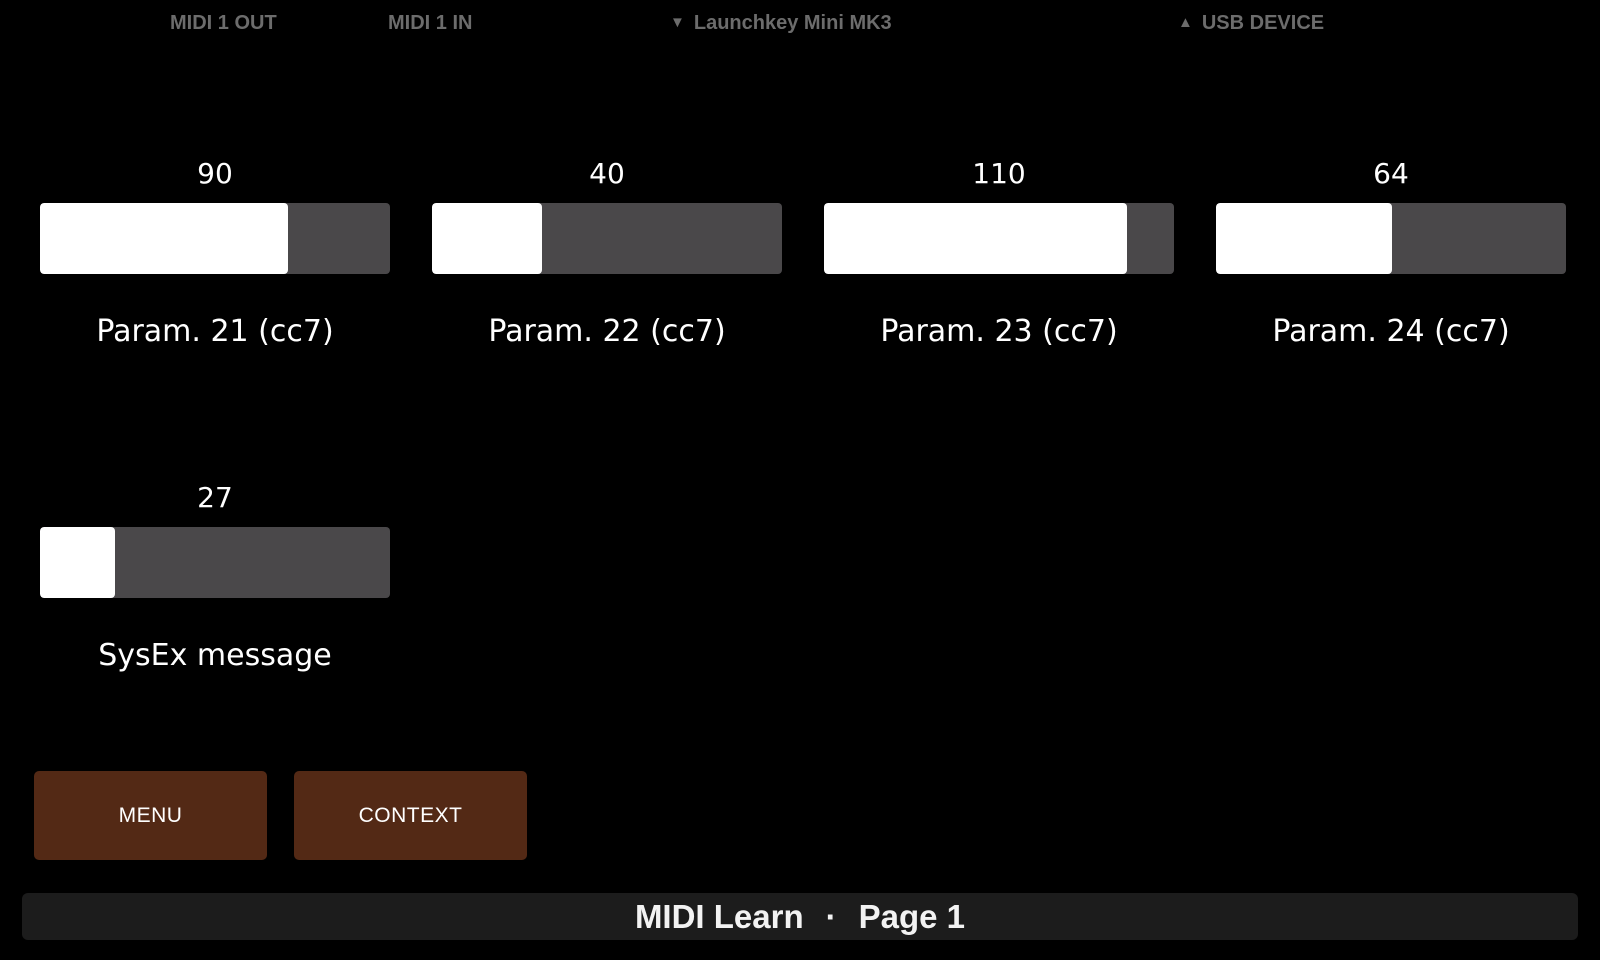 This screenshot has width=1600, height=960. What do you see at coordinates (607, 173) in the screenshot?
I see `param-value: 40` at bounding box center [607, 173].